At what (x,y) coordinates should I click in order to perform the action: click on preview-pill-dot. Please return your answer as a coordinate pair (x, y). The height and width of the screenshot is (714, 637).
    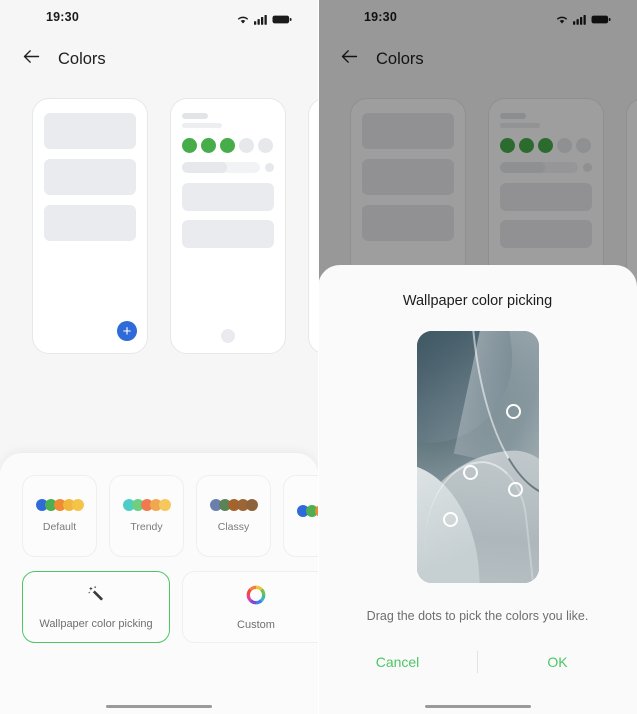
    Looking at the image, I should click on (269, 167).